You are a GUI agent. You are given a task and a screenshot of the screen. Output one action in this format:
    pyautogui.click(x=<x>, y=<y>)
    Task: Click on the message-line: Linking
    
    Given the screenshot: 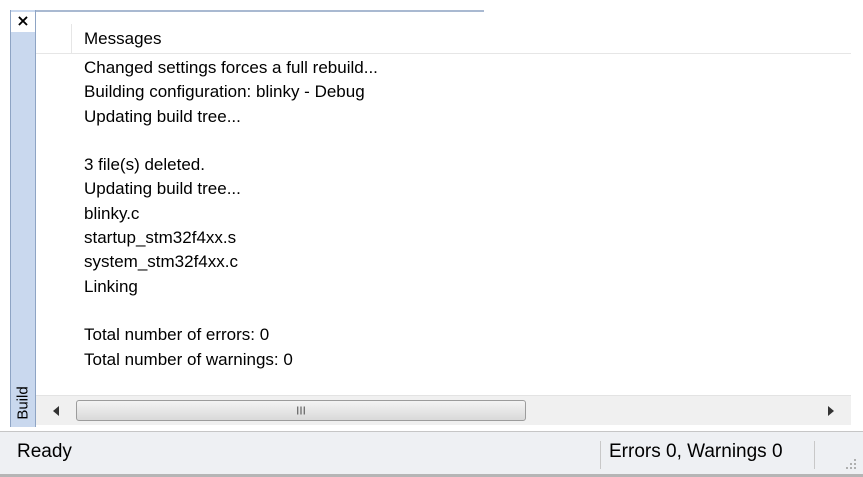 What is the action you would take?
    pyautogui.click(x=454, y=287)
    